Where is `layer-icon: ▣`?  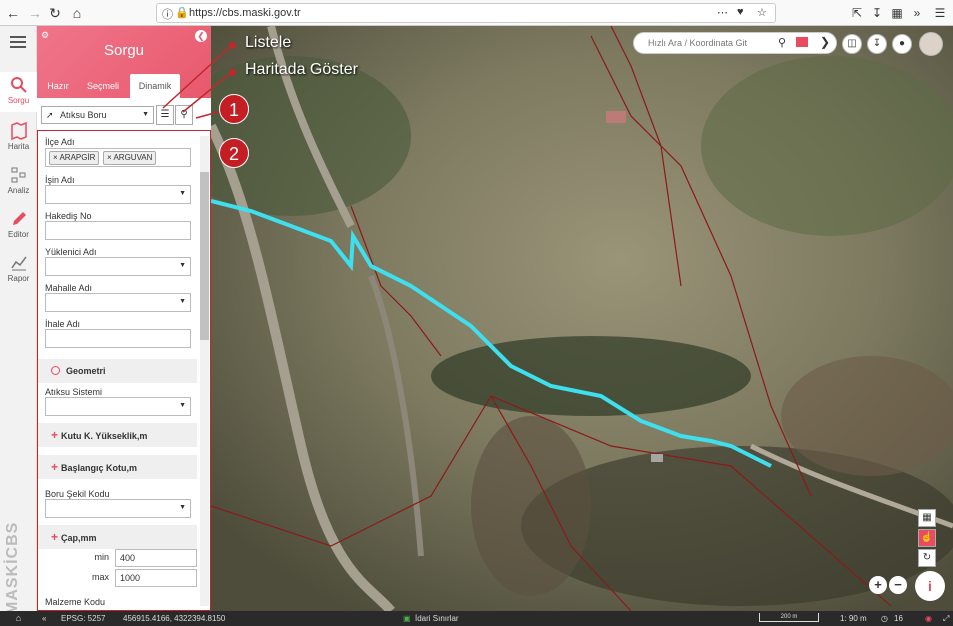 layer-icon: ▣ is located at coordinates (407, 618).